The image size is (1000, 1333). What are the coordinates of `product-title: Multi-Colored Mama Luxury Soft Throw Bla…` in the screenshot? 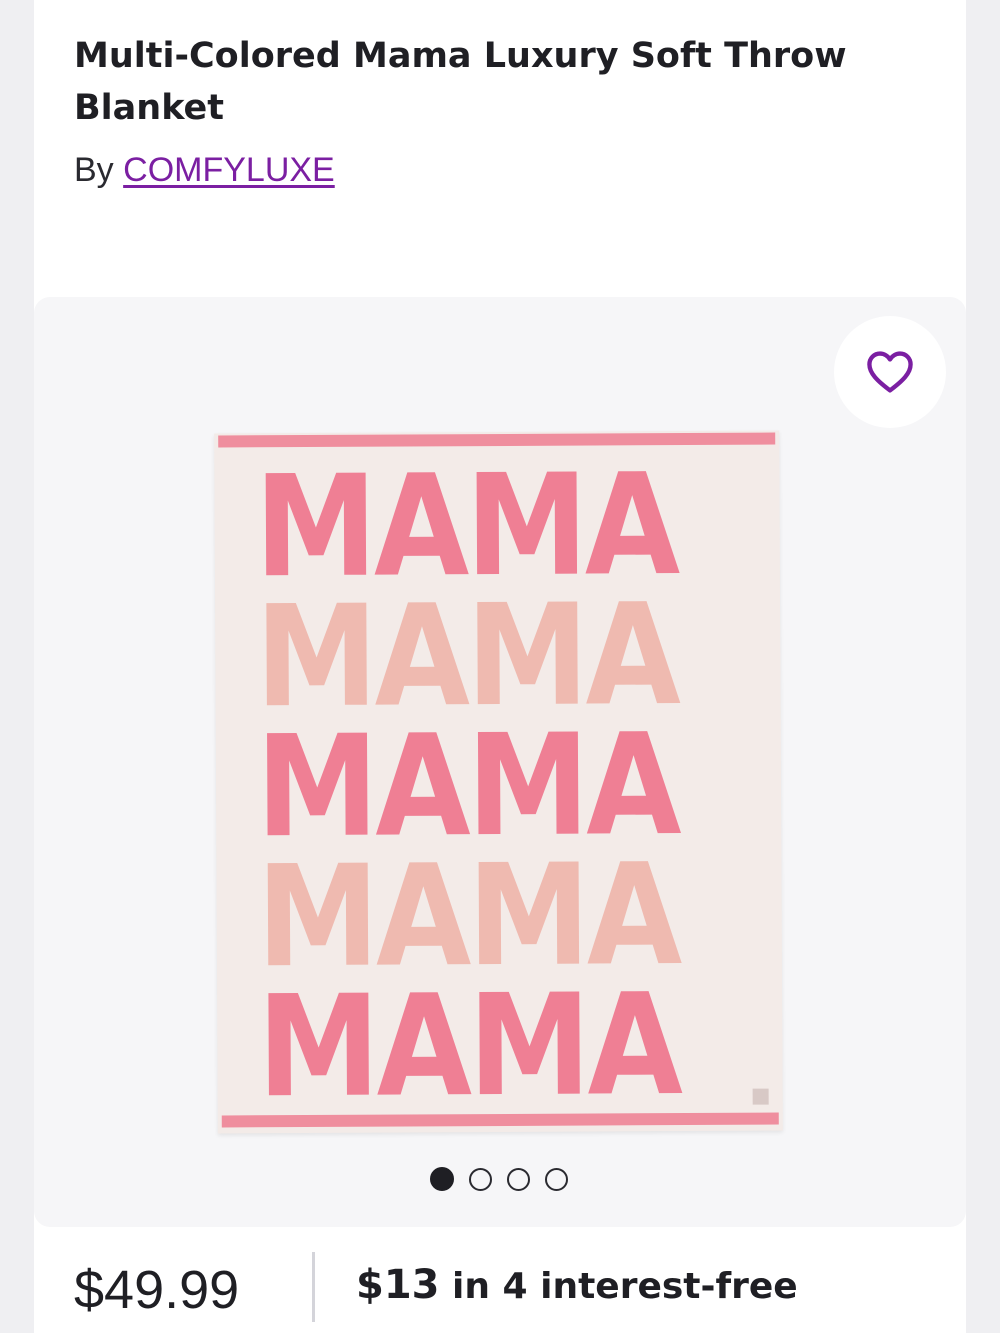 It's located at (460, 82).